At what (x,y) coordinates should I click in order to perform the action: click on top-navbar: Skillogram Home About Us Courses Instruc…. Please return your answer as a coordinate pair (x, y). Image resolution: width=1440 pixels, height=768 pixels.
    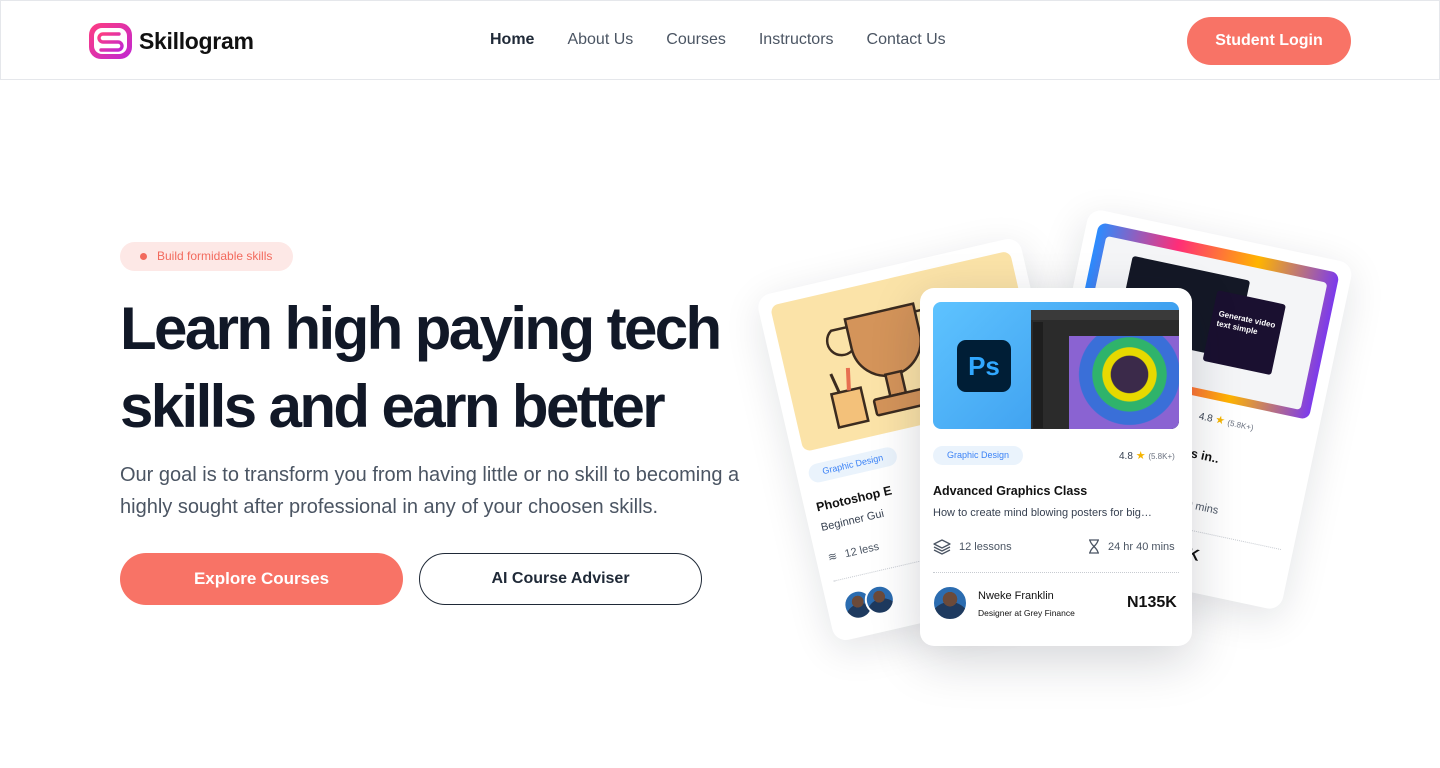
    Looking at the image, I should click on (720, 40).